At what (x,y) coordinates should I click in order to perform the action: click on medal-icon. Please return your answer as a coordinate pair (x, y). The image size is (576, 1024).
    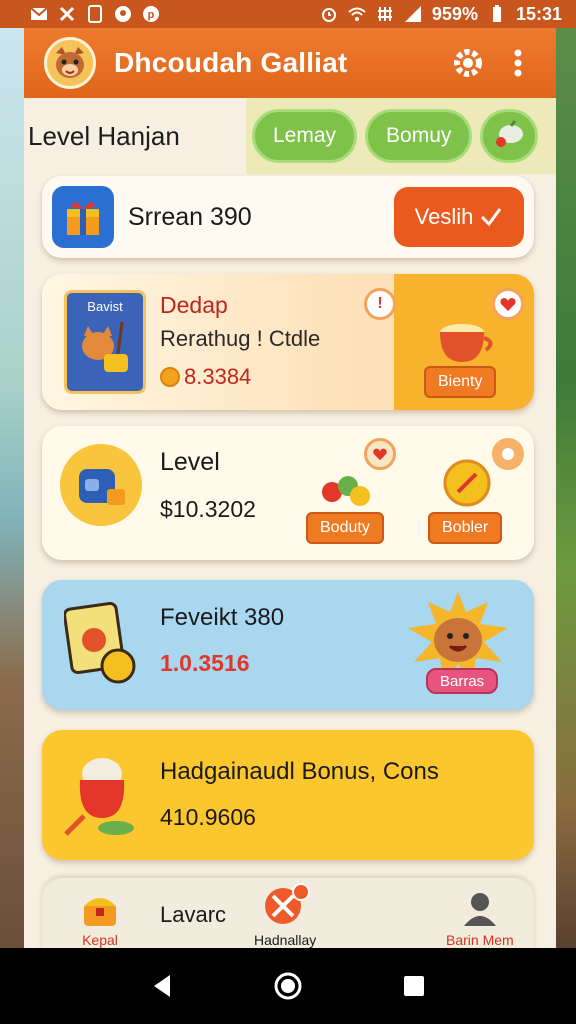
    Looking at the image, I should click on (467, 483).